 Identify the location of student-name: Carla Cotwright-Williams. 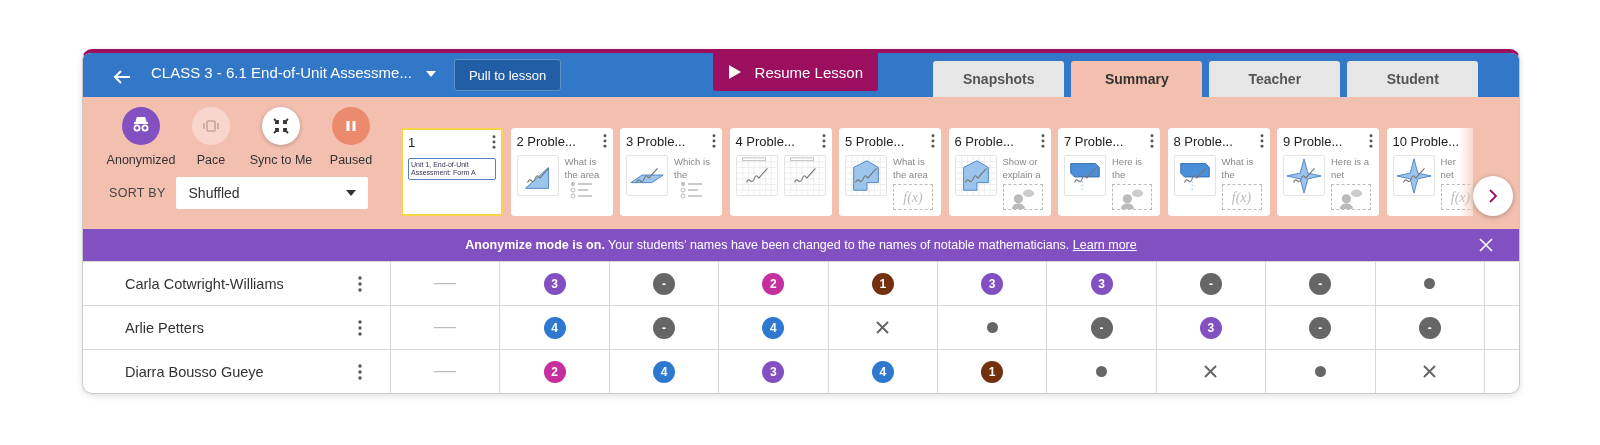
(204, 283).